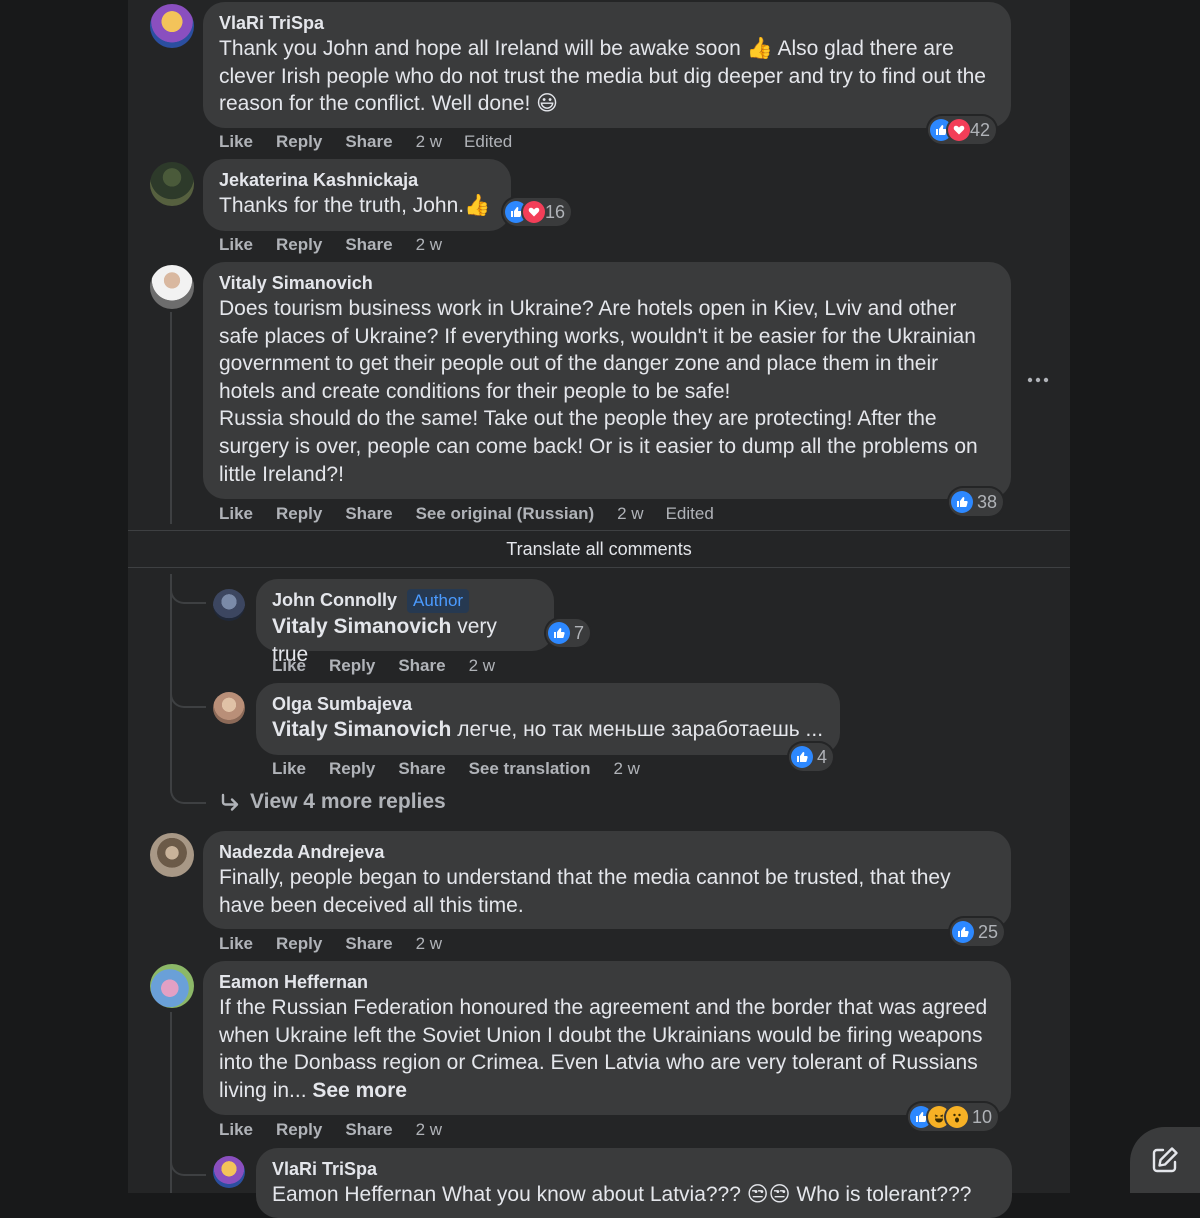 This screenshot has width=1200, height=1218. What do you see at coordinates (537, 212) in the screenshot?
I see `reaction-summary: 16` at bounding box center [537, 212].